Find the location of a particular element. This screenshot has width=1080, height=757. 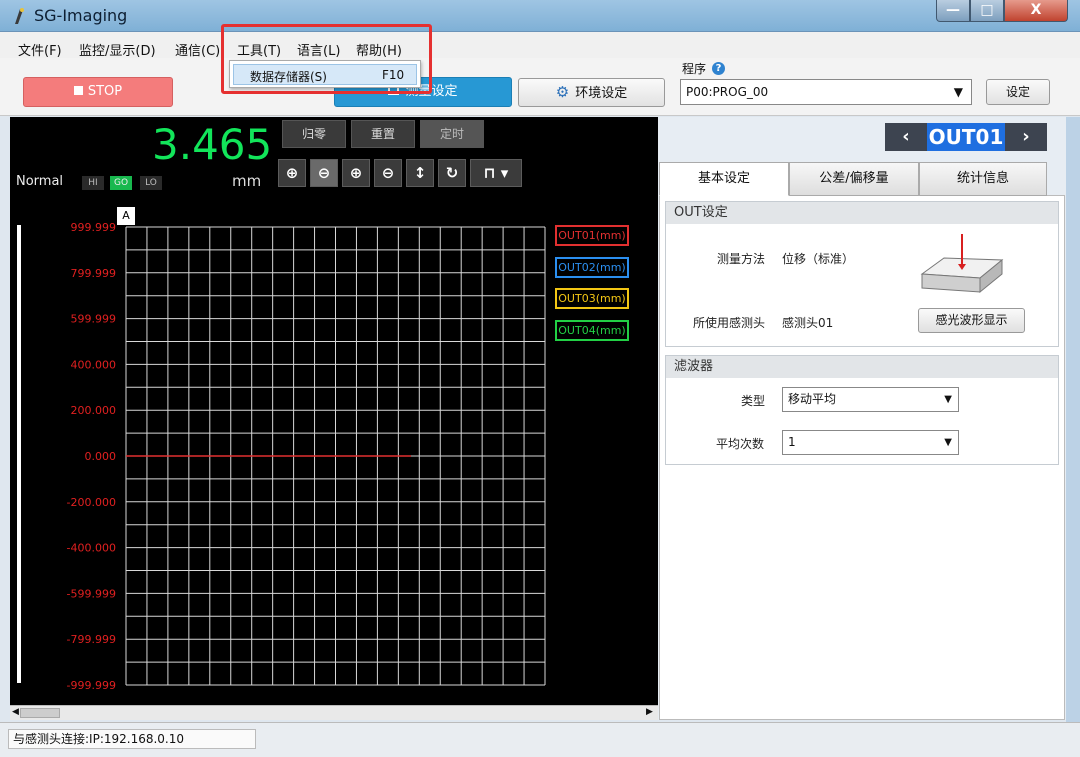

legend-out01: OUT01(mm) is located at coordinates (592, 235).